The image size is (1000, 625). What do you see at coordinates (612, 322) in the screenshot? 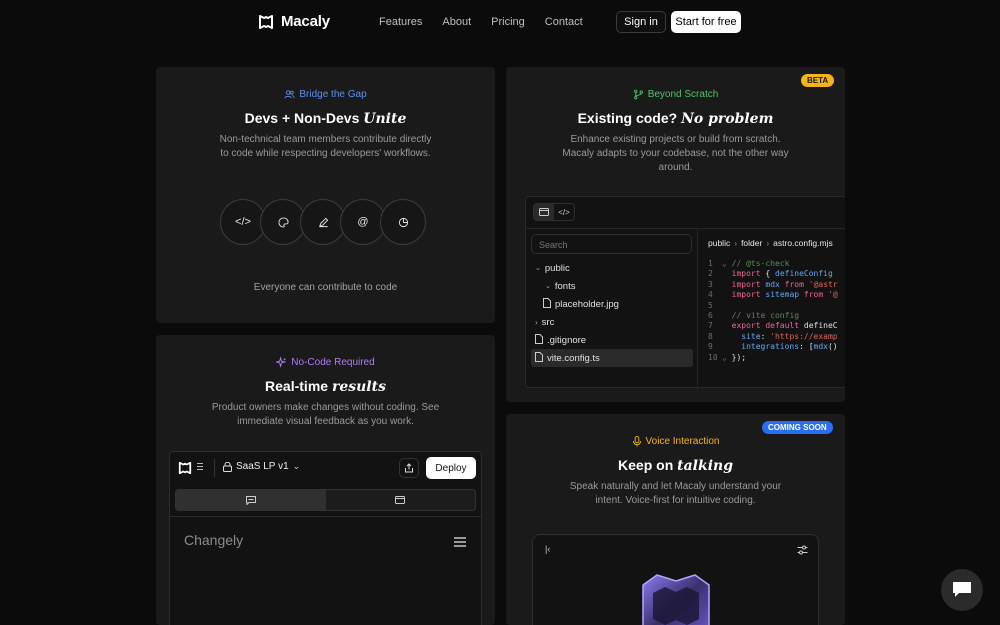
I see `tree-item-src: › src` at bounding box center [612, 322].